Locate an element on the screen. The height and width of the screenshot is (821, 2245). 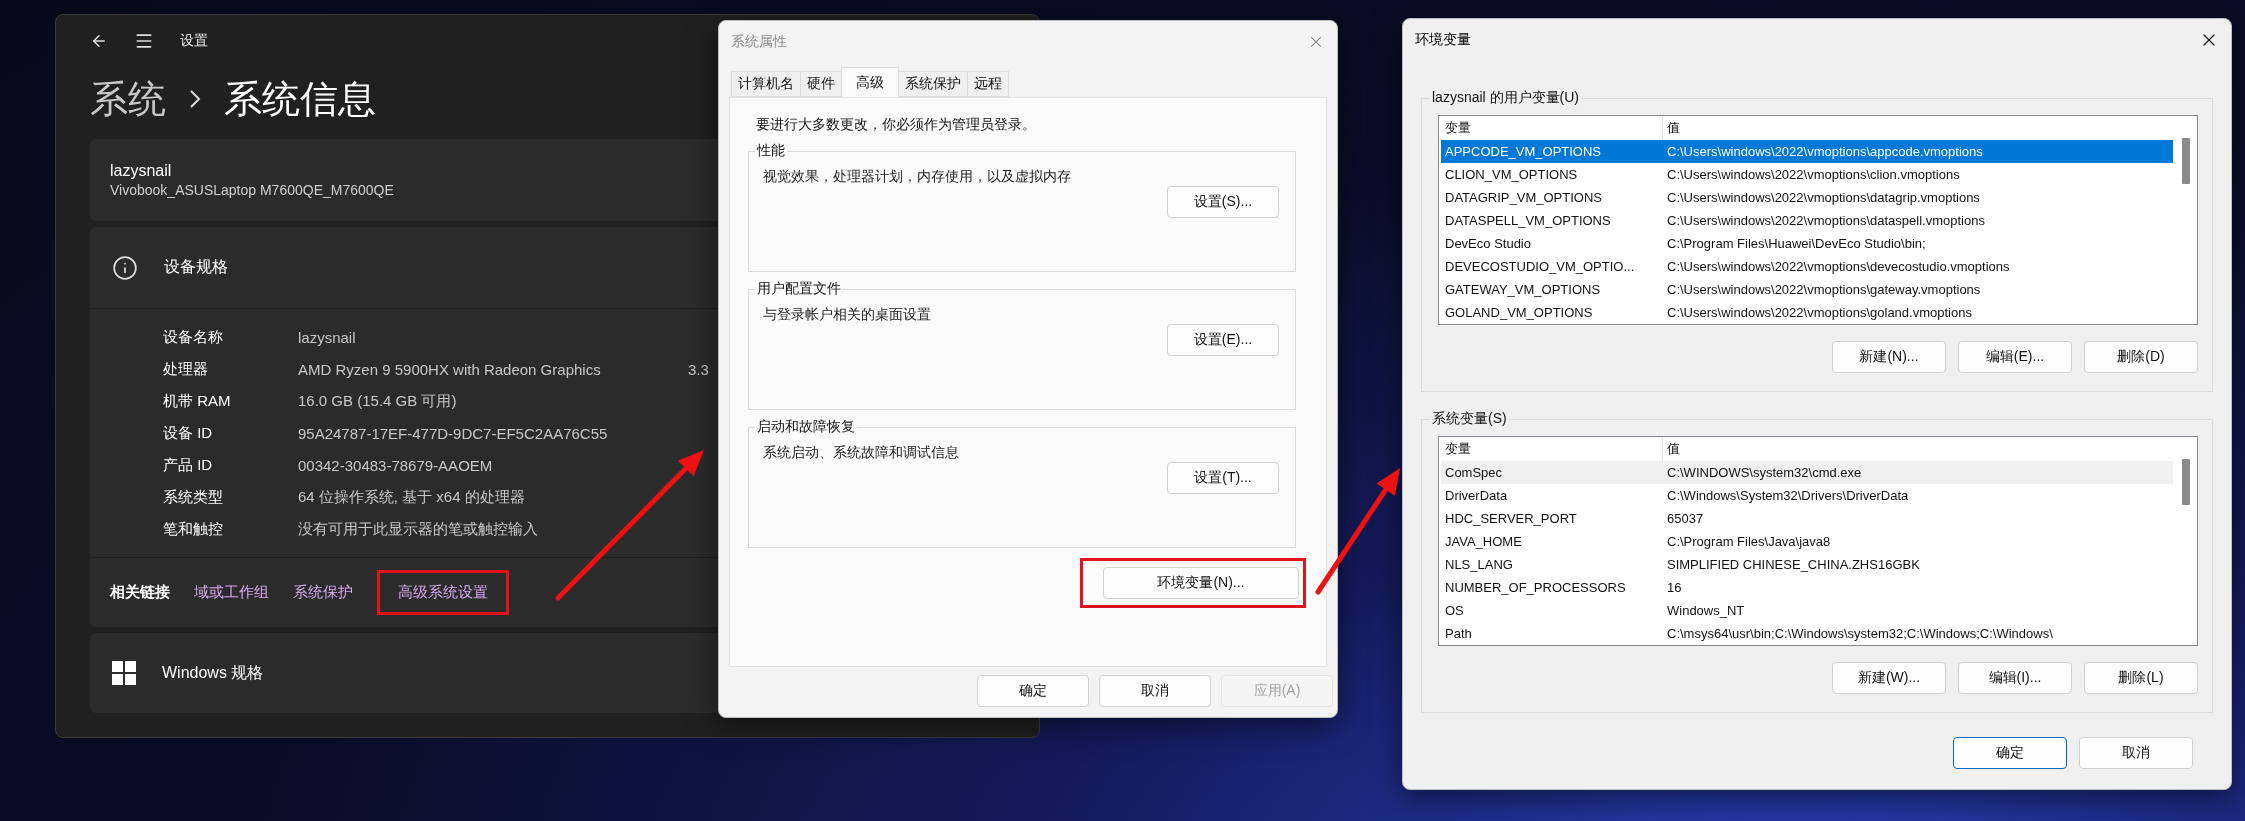
variable-value: C:\Windows\System32\Drivers\DriverData is located at coordinates (1788, 495).